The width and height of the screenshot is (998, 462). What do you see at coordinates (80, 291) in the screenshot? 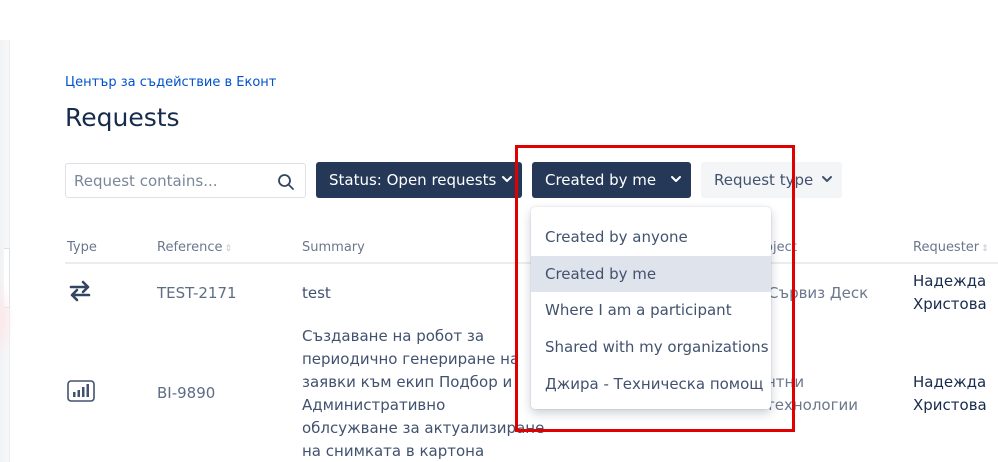
I see `arrows-swap-icon` at bounding box center [80, 291].